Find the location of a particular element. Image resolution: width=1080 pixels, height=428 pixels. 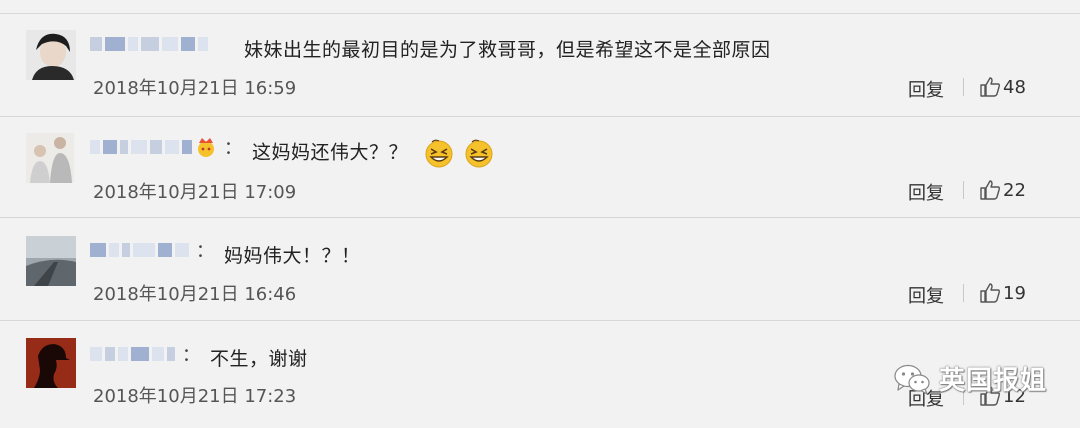

wechat-icon is located at coordinates (912, 379).